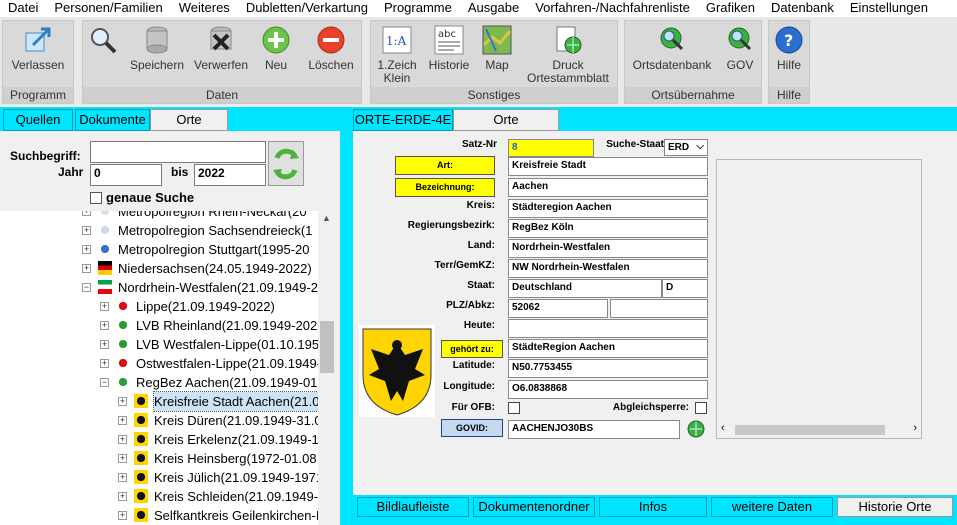  What do you see at coordinates (730, 8) in the screenshot?
I see `menu-grafiken: Grafiken` at bounding box center [730, 8].